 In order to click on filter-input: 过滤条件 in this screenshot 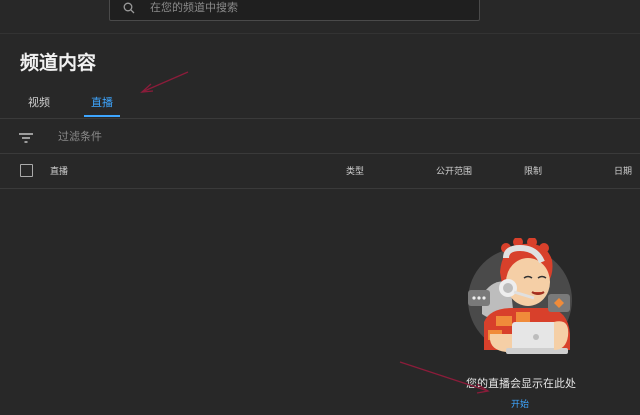, I will do `click(80, 136)`.